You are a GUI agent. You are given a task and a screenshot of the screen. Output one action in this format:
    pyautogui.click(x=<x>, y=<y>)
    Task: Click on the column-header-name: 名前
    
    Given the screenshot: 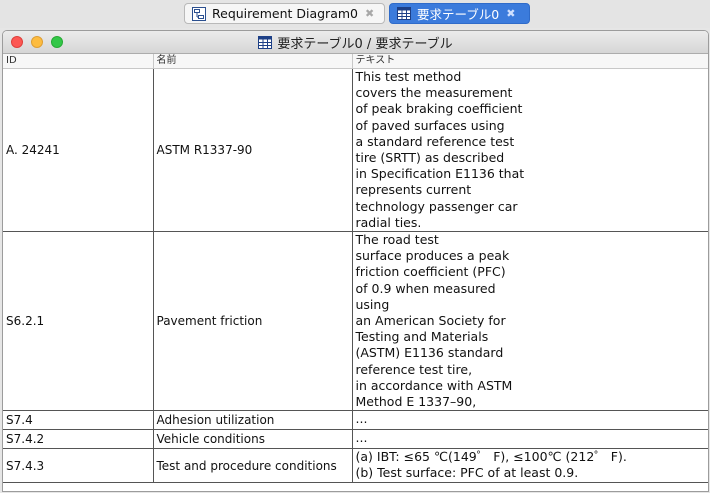 What is the action you would take?
    pyautogui.click(x=253, y=61)
    